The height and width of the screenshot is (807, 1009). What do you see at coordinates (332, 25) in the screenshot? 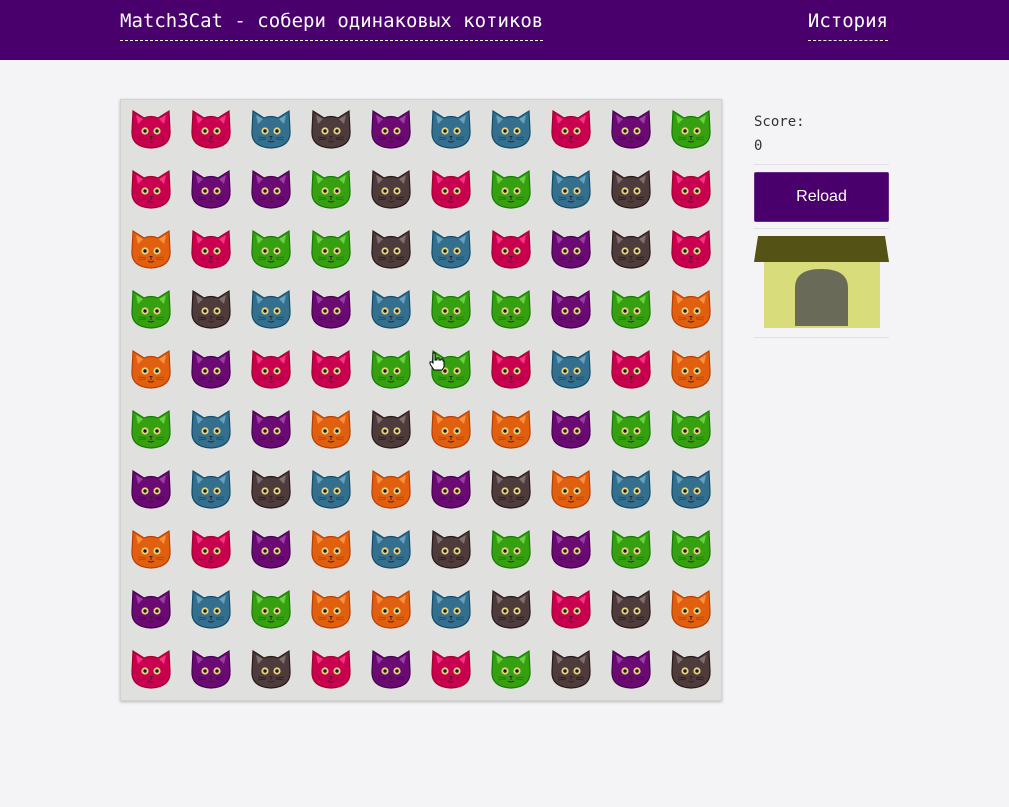
I see `app-title-link: Match3Cat - собери одинаковых котиков` at bounding box center [332, 25].